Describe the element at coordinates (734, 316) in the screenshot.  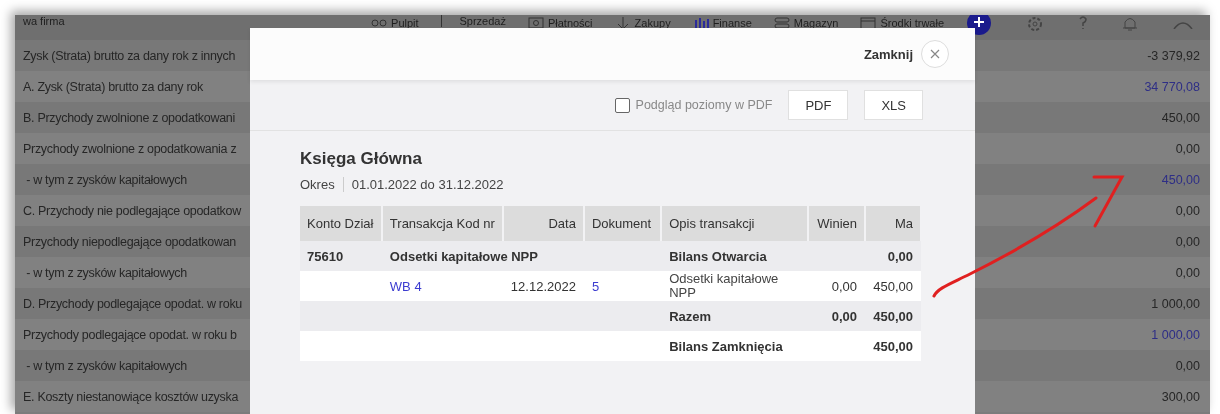
I see `table-cell: Razem` at that location.